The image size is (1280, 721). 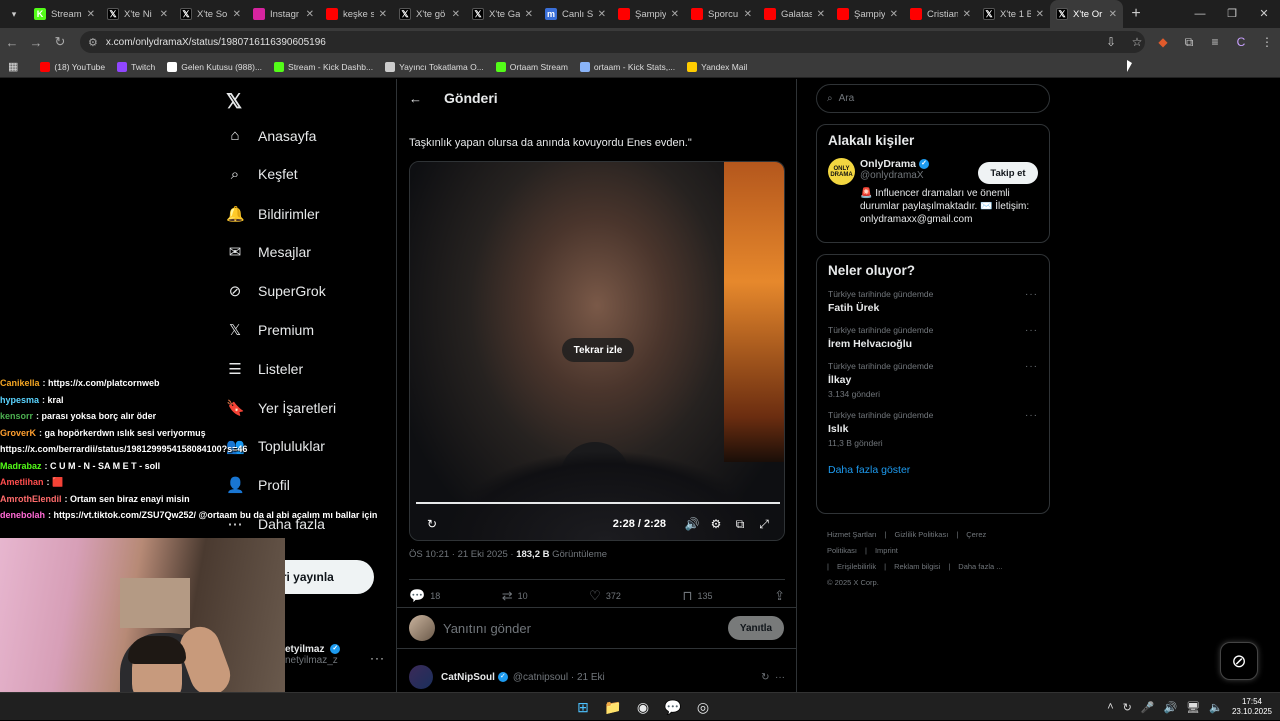 What do you see at coordinates (283, 14) in the screenshot?
I see `tab-3: Instagr ✕` at bounding box center [283, 14].